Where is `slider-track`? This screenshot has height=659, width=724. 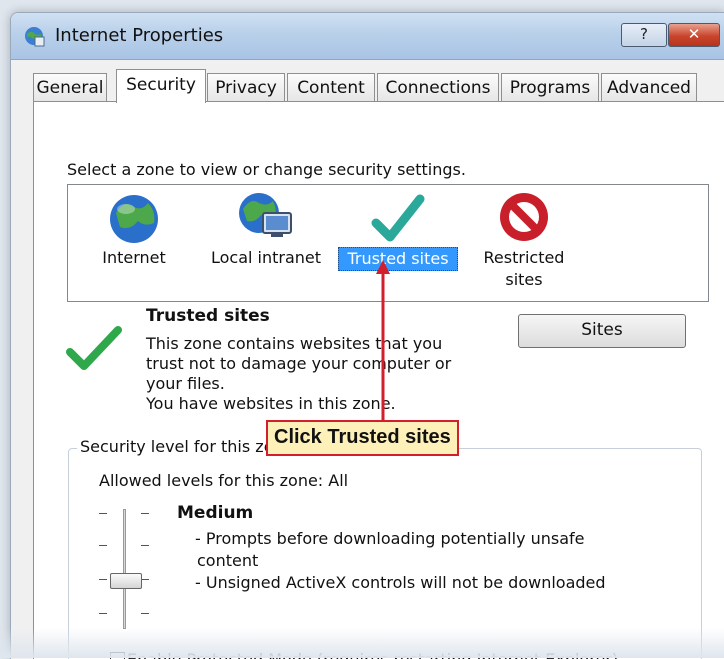 slider-track is located at coordinates (124, 569).